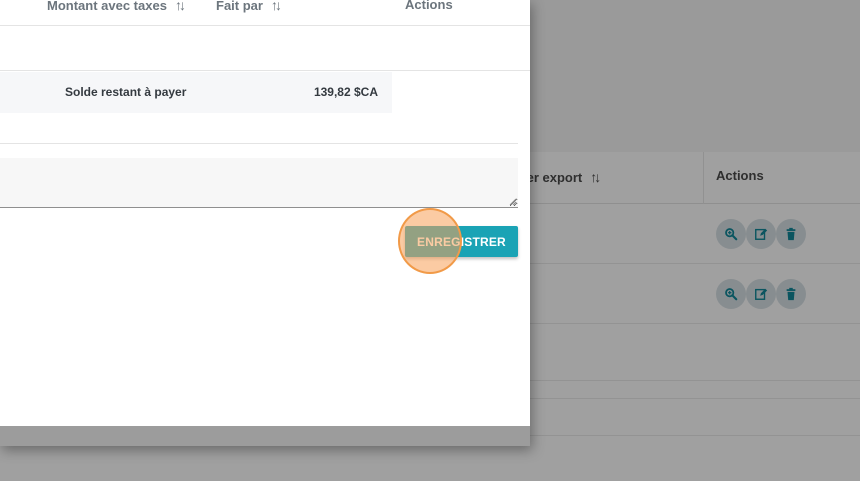 The width and height of the screenshot is (860, 481). Describe the element at coordinates (553, 177) in the screenshot. I see `column-header-export-label: ier export` at that location.